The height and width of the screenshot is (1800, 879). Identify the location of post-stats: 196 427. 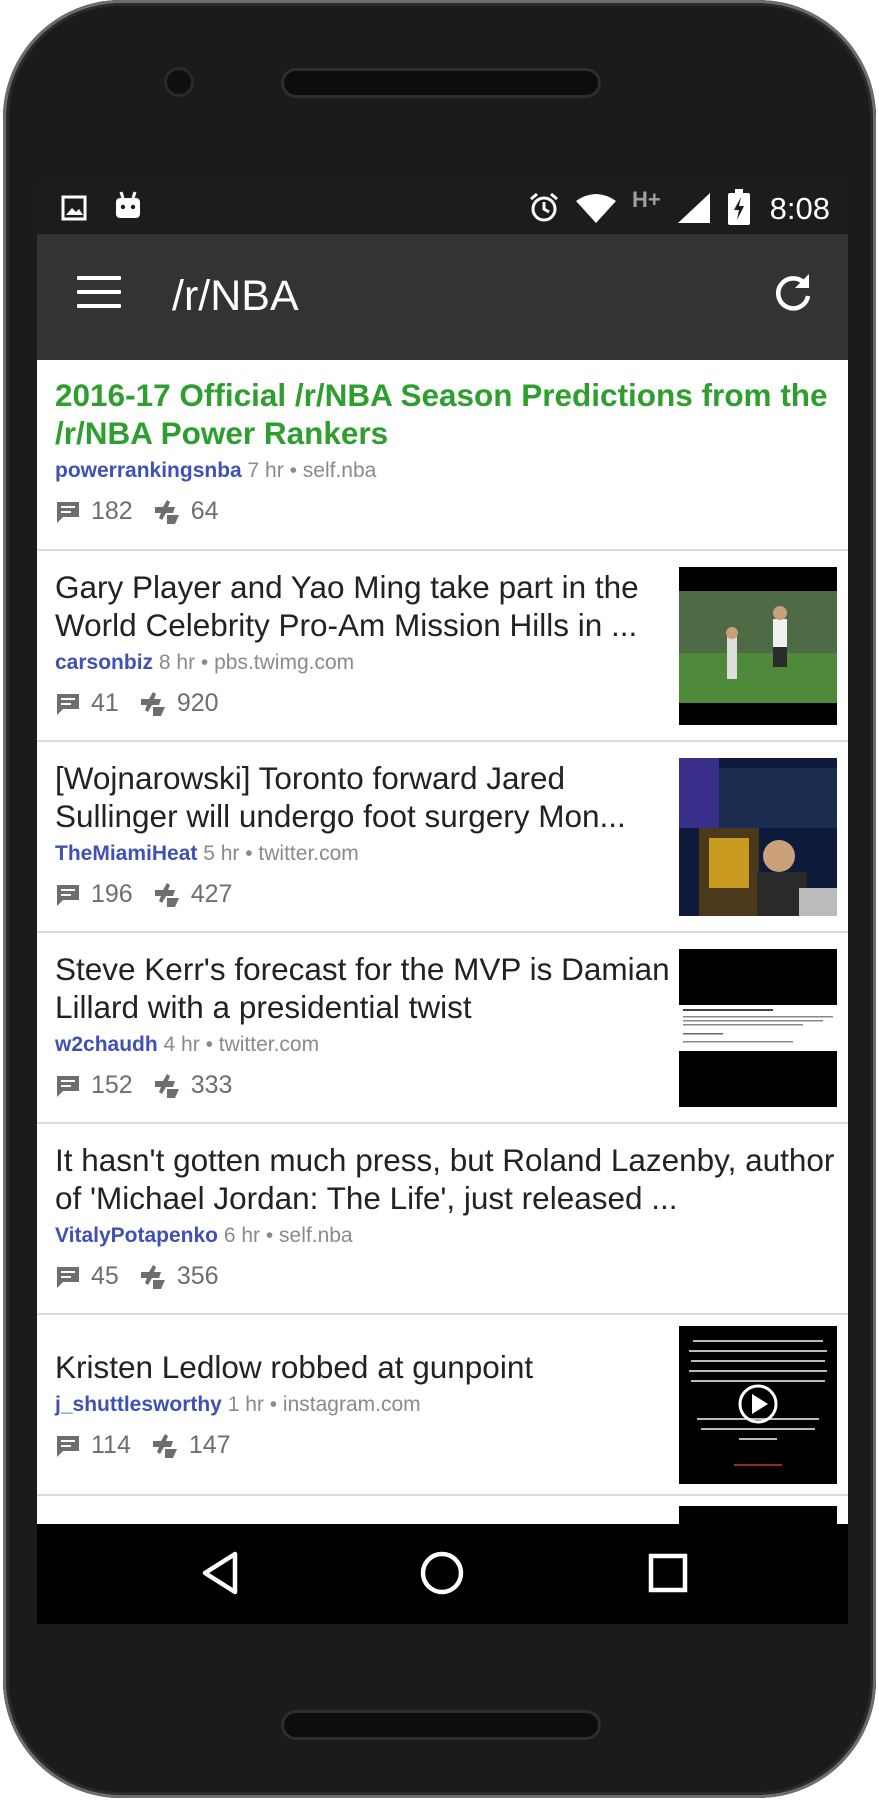
(362, 894).